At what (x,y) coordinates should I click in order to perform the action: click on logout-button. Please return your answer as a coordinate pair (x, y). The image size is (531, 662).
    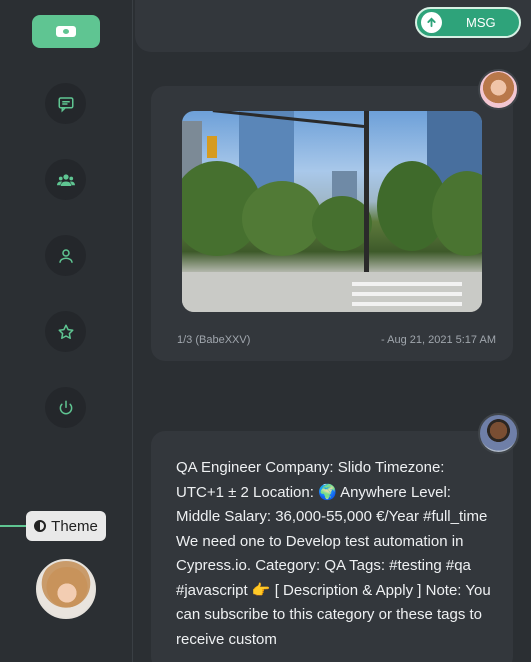
    Looking at the image, I should click on (65, 407).